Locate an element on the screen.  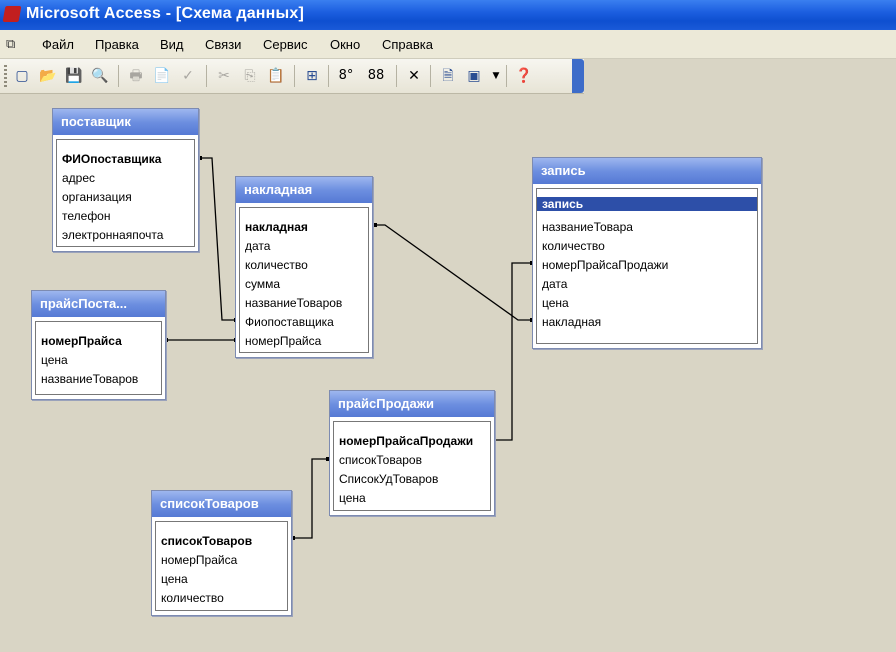
field-item: ФИОпоставщика is located at coordinates (111, 159).